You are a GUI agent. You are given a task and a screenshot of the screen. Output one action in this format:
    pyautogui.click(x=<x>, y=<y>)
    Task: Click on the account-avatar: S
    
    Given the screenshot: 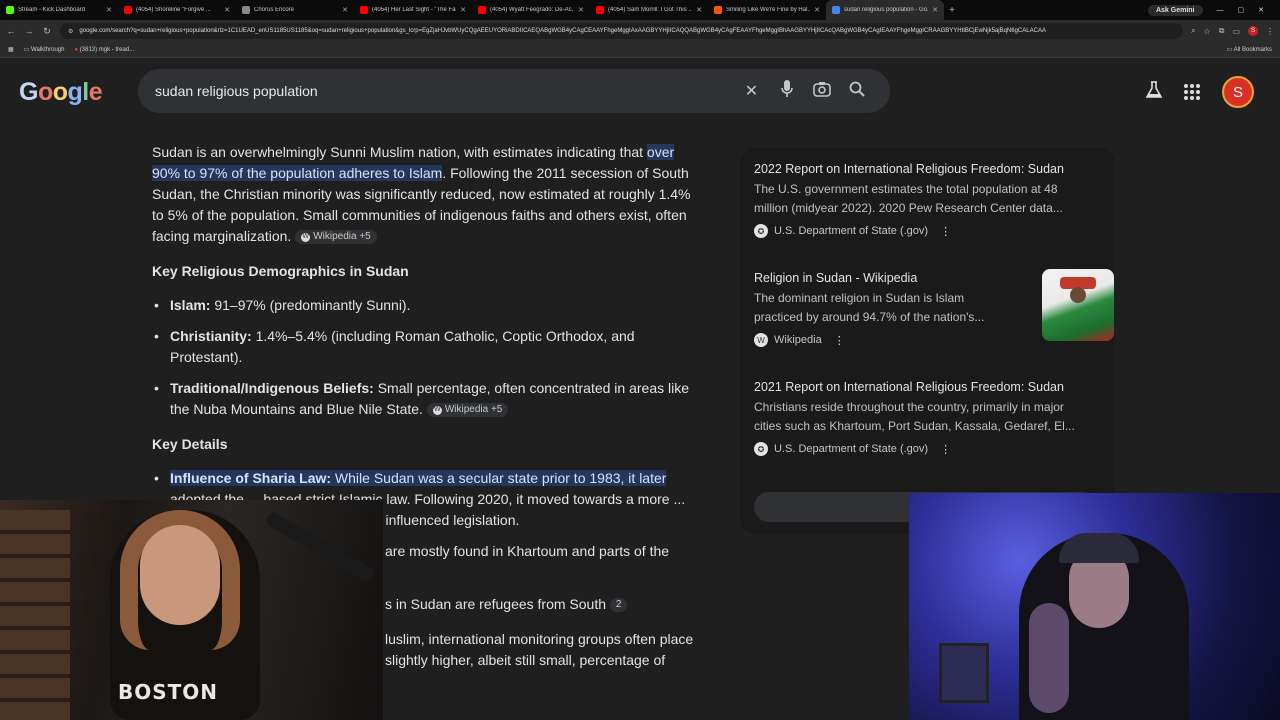 What is the action you would take?
    pyautogui.click(x=1238, y=92)
    